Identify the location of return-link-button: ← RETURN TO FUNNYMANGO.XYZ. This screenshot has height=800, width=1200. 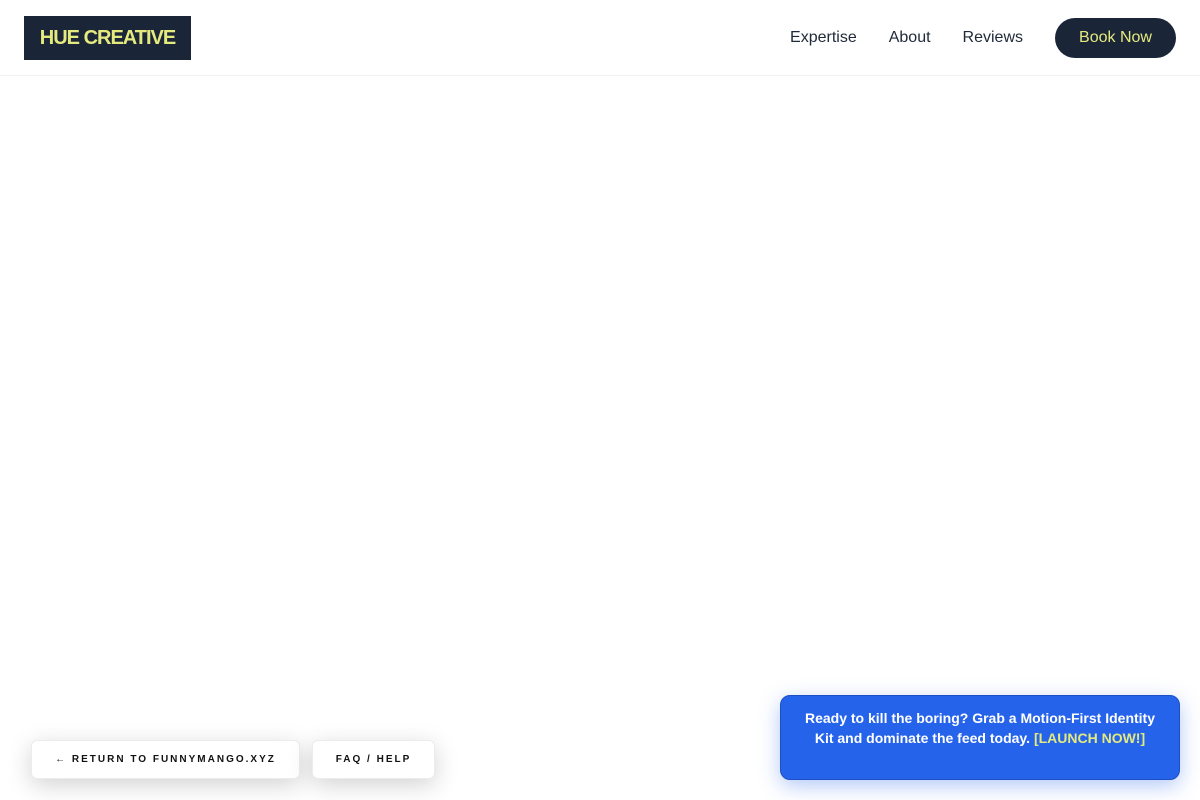
(165, 759).